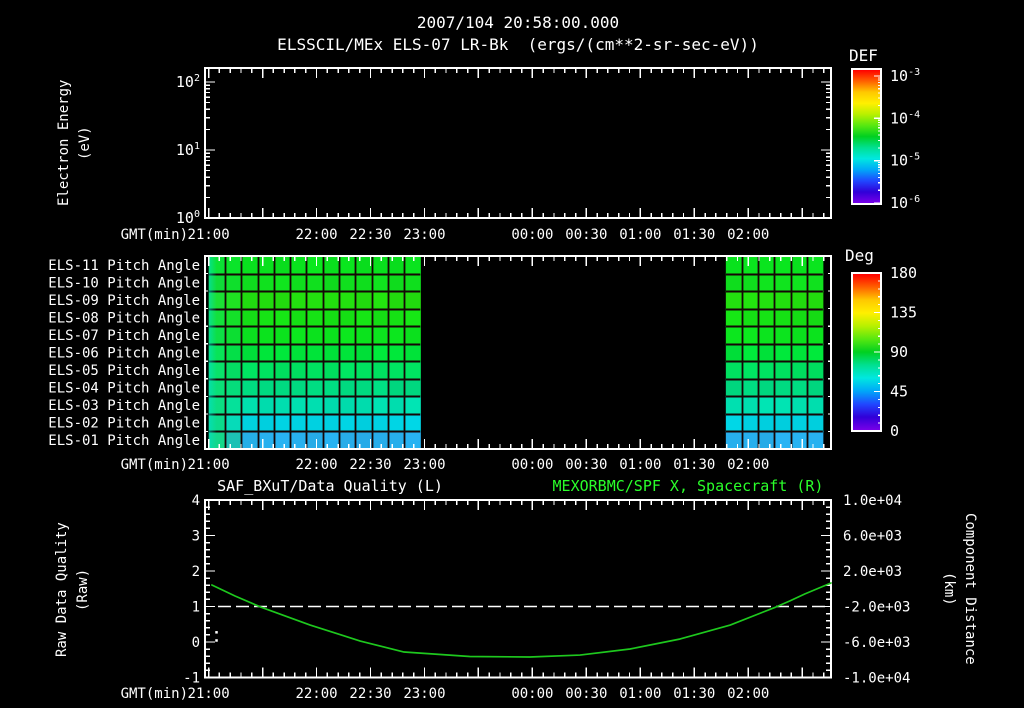  I want to click on distance-tick-label: -2.0e+03, so click(876, 608).